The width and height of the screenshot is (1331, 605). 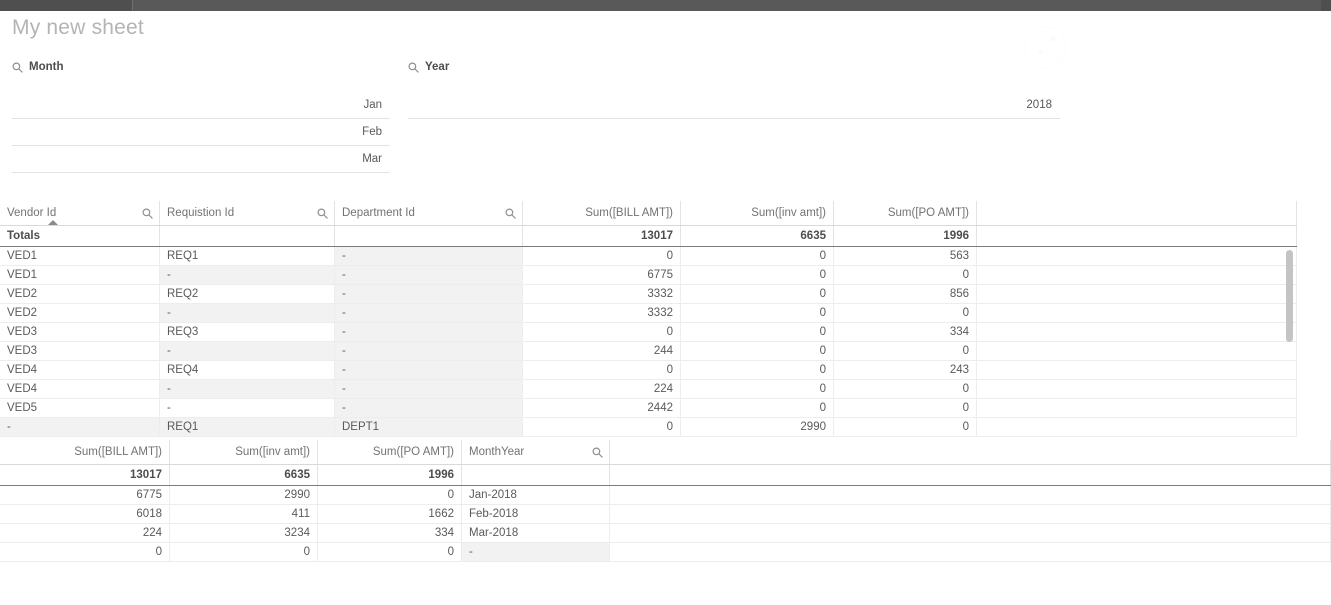 I want to click on column-header: Department Id, so click(x=429, y=213).